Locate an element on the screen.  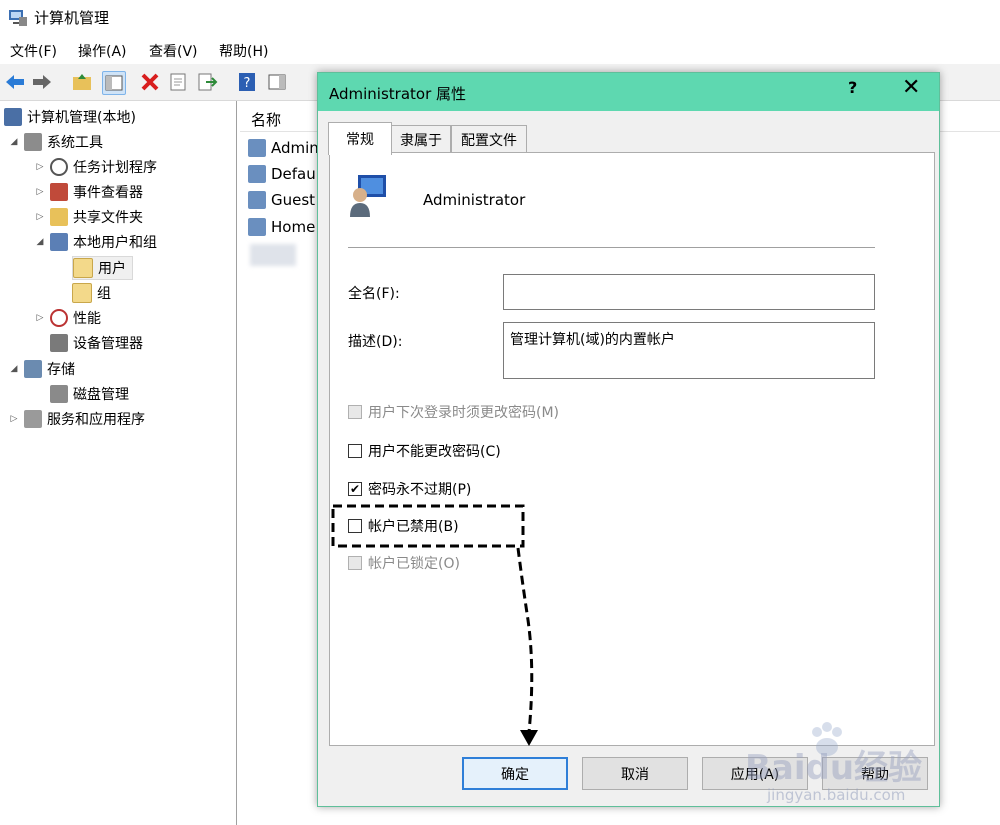
watermark-text: Baidu经验 is located at coordinates (834, 768).